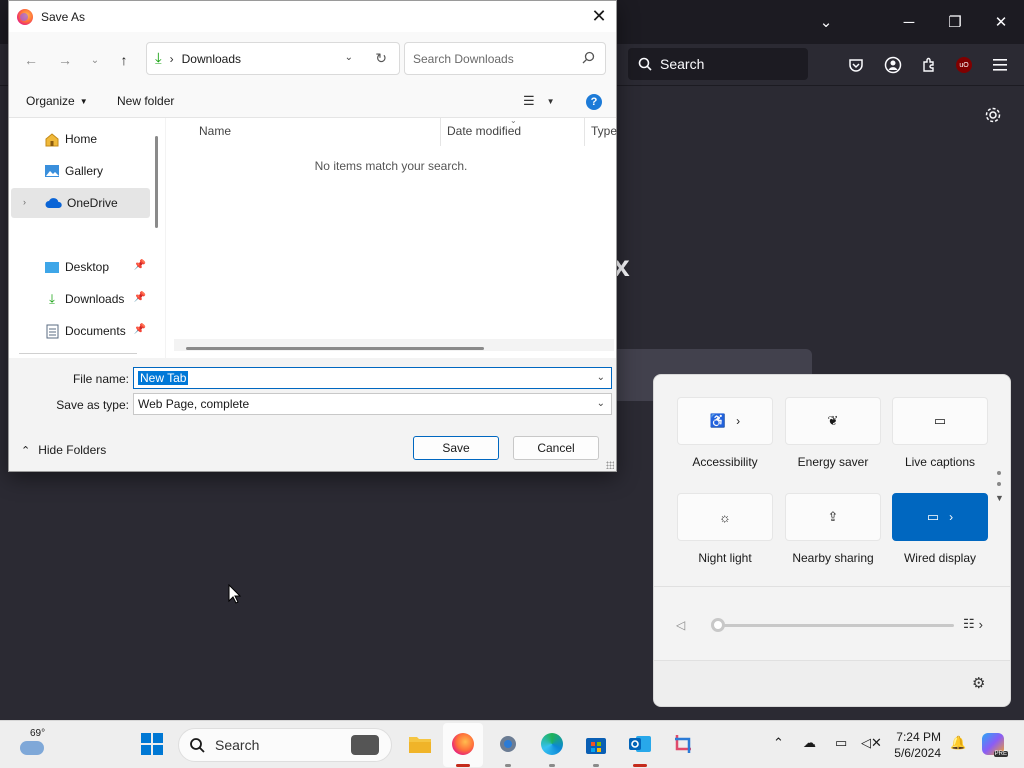 This screenshot has height=768, width=1024. I want to click on page-indicator: ▼, so click(999, 487).